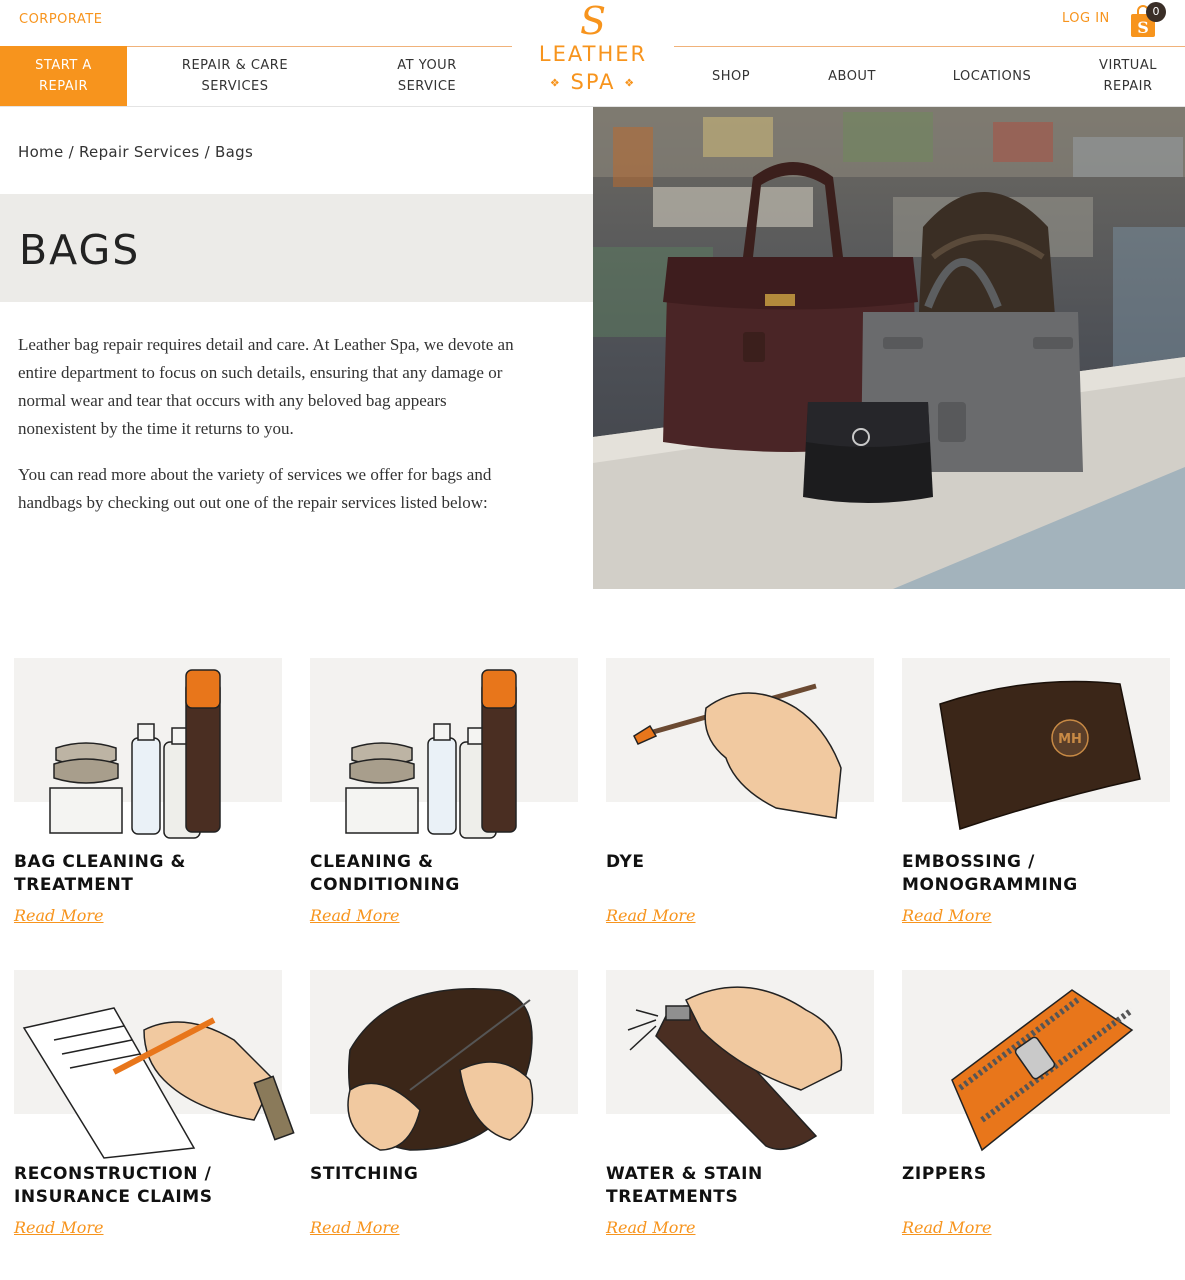  I want to click on service-title: BAG CLEANING & TREATMENT, so click(100, 873).